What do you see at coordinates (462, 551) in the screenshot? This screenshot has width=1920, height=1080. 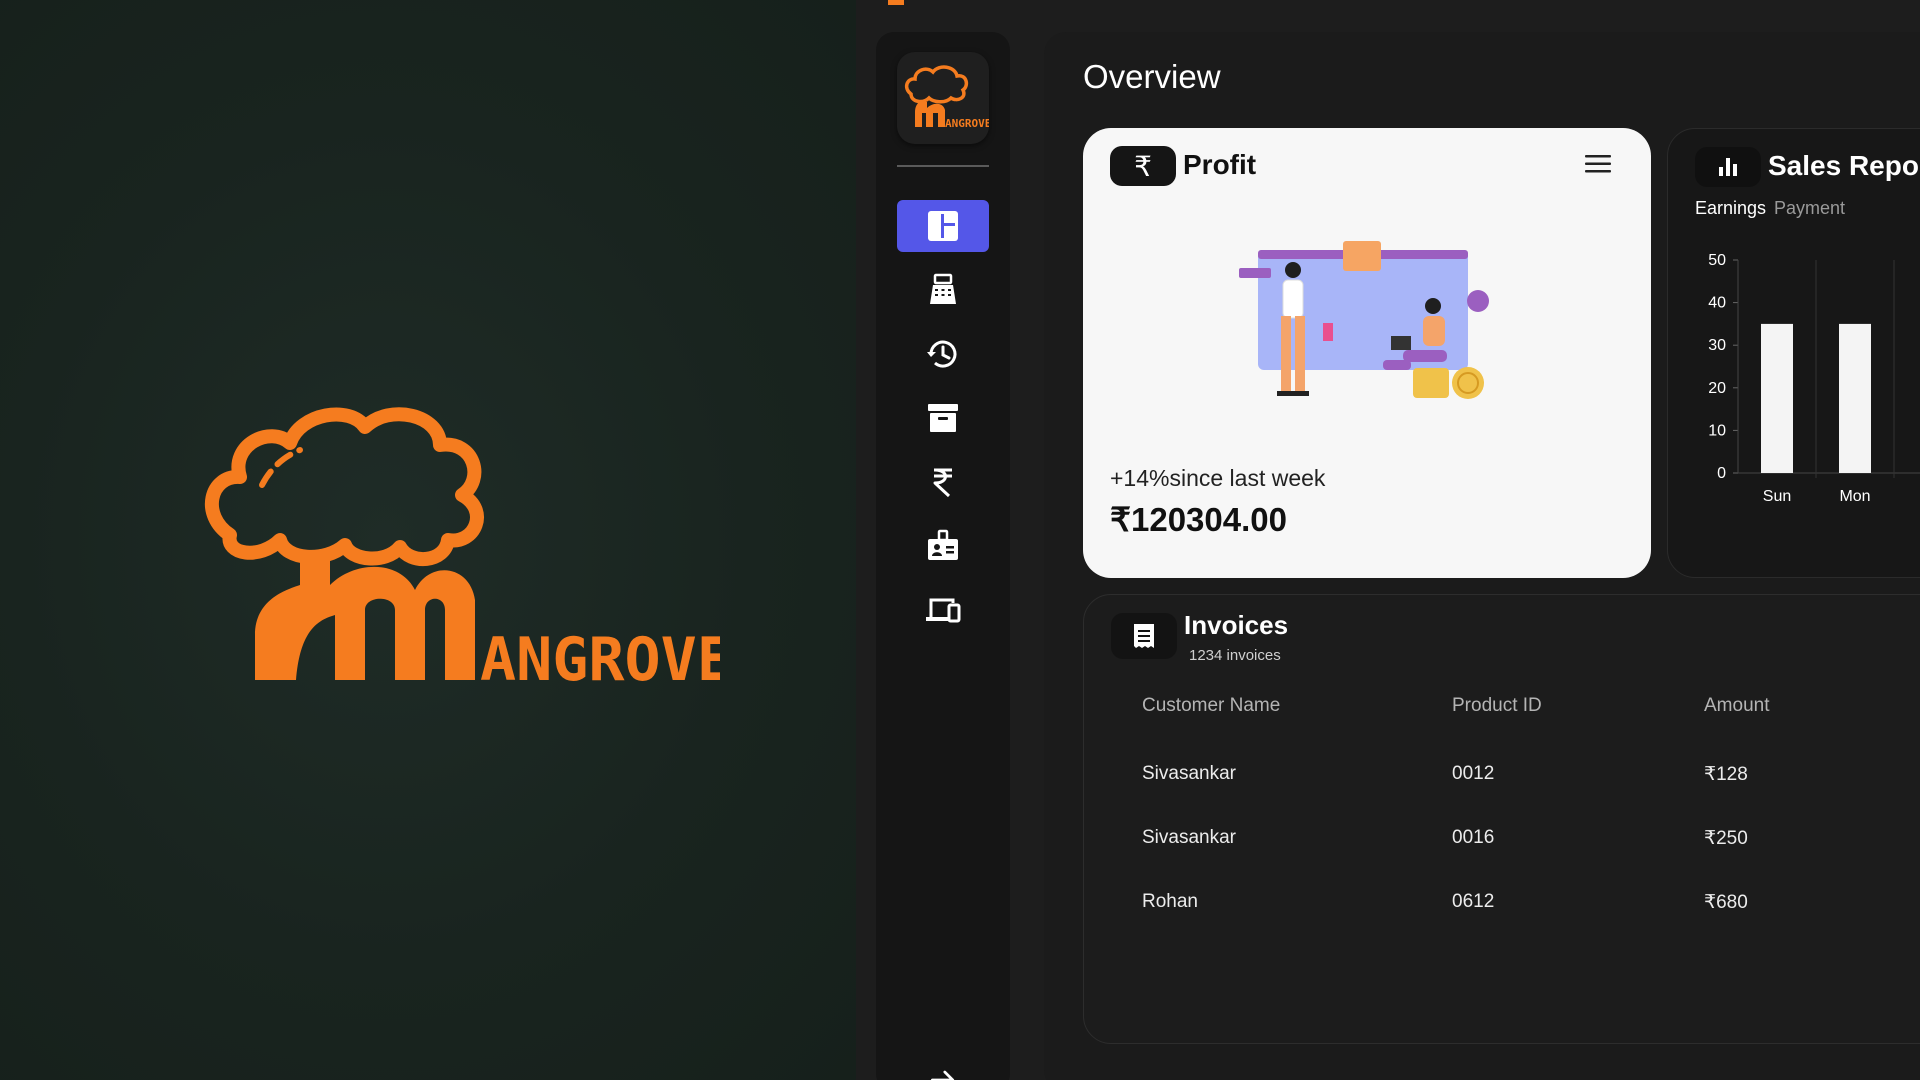 I see `mangrove-logo: ANGROVE` at bounding box center [462, 551].